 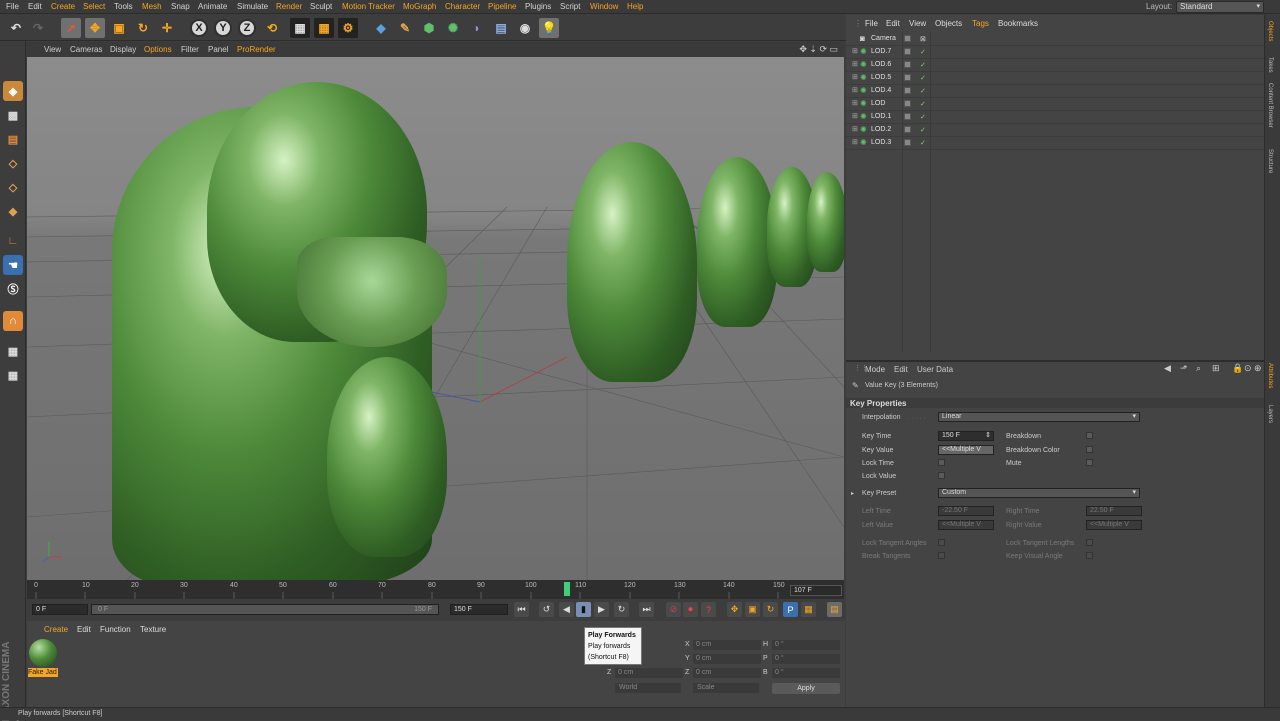 What do you see at coordinates (770, 609) in the screenshot?
I see `key-rotation-icon: ↻` at bounding box center [770, 609].